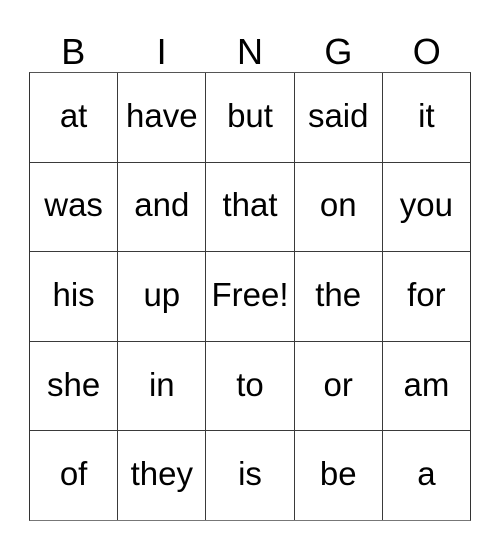 The height and width of the screenshot is (544, 500). Describe the element at coordinates (73, 51) in the screenshot. I see `bingo-header-letter-b: B` at that location.